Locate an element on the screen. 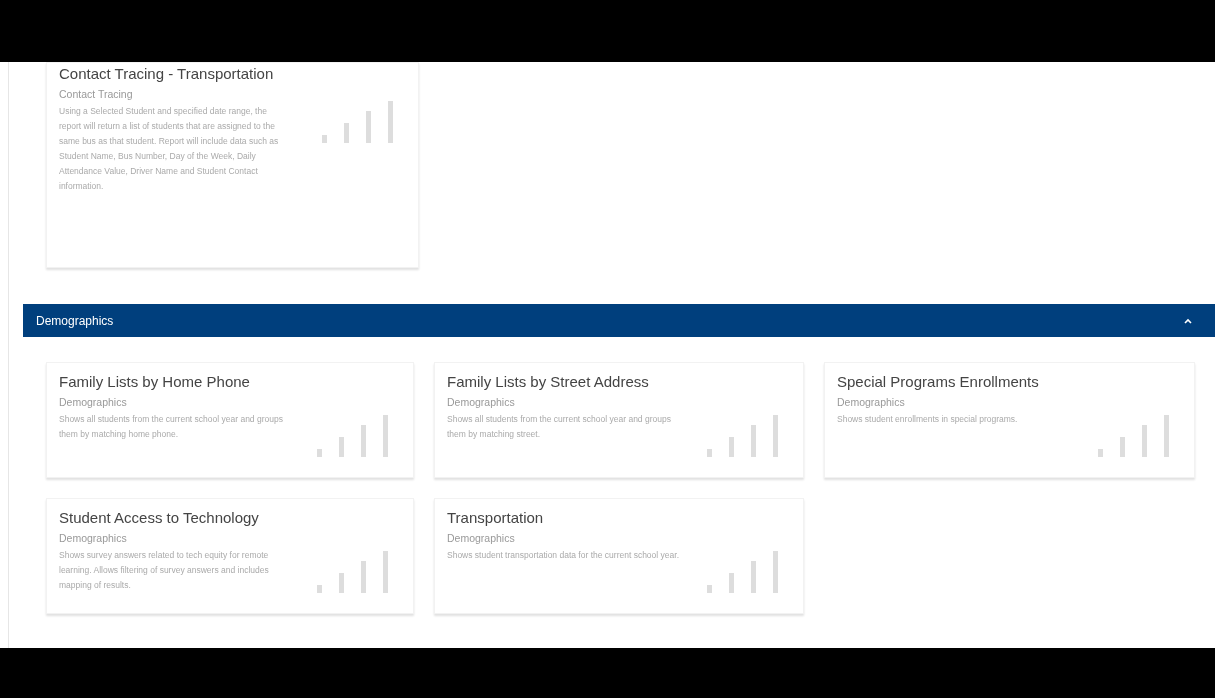 The image size is (1215, 698). card-description: Shows all students from the current school year and groups them by matching home phone. is located at coordinates (171, 427).